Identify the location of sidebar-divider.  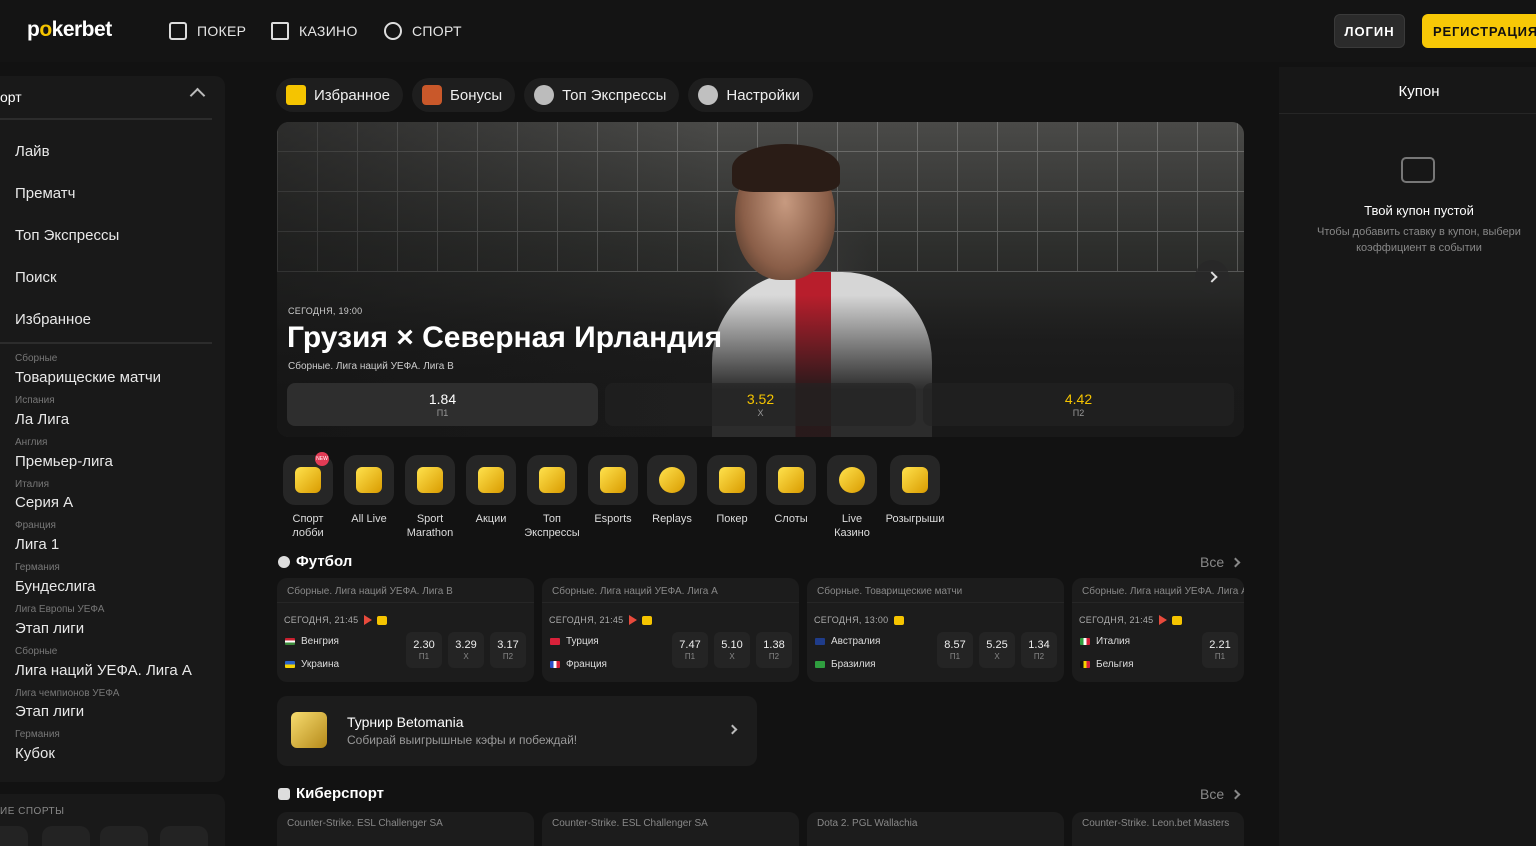
(106, 343).